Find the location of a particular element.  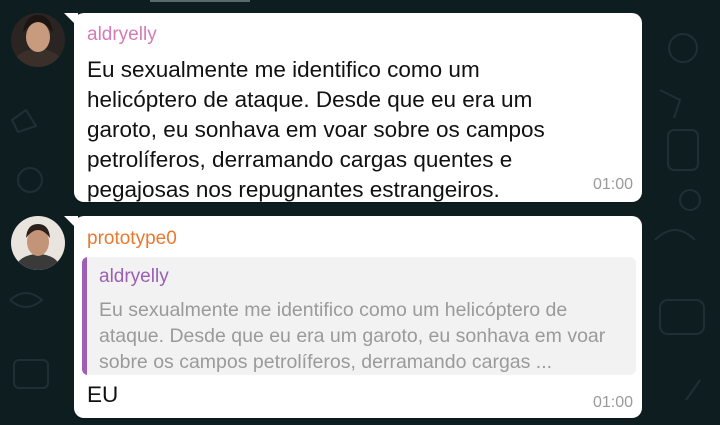

sender-name: aldryelly is located at coordinates (122, 35).